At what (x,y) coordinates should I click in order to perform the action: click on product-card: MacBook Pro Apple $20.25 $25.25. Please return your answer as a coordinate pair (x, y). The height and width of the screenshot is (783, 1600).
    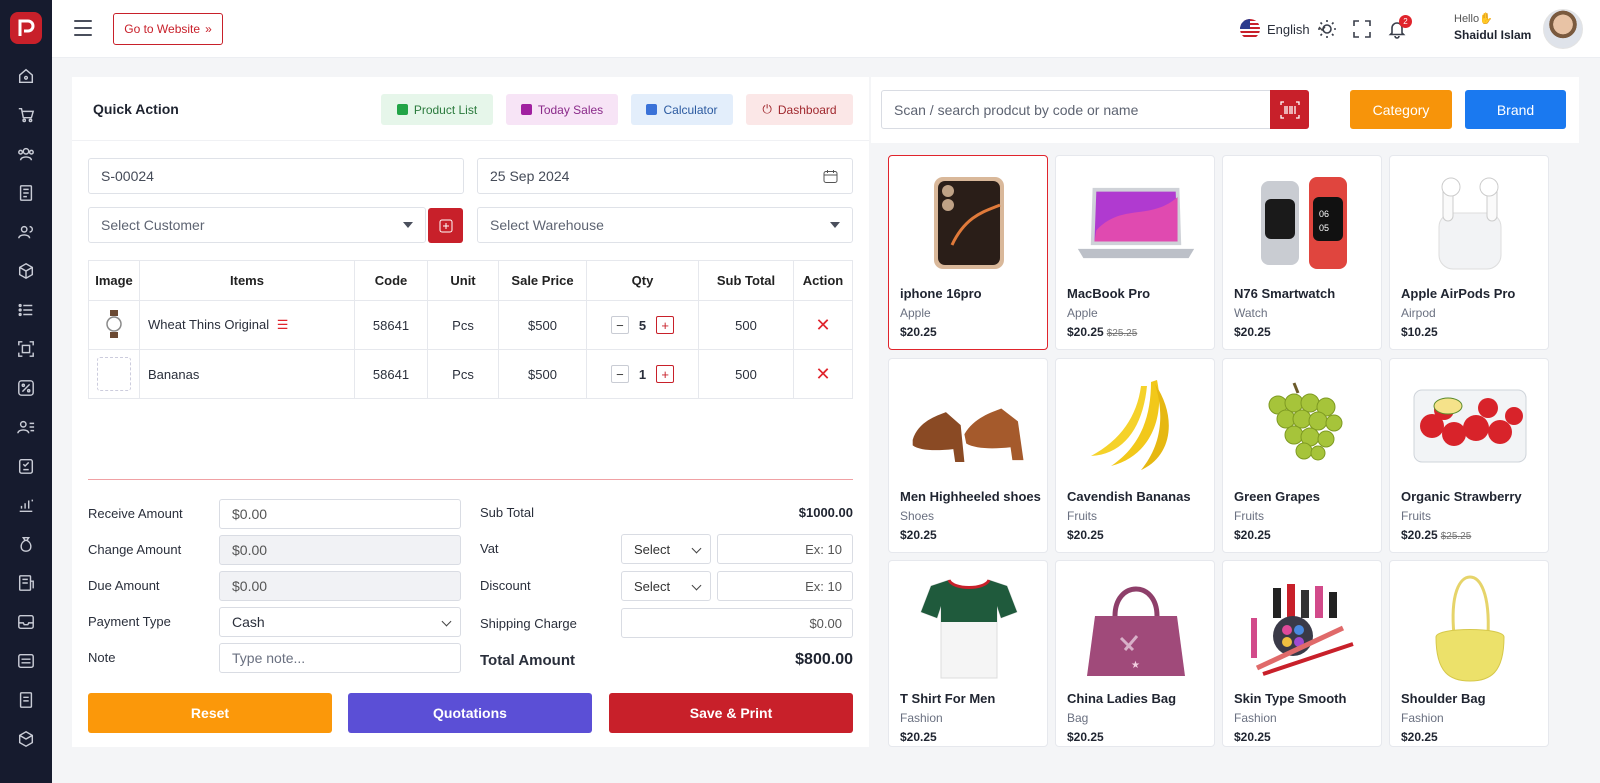
    Looking at the image, I should click on (1135, 252).